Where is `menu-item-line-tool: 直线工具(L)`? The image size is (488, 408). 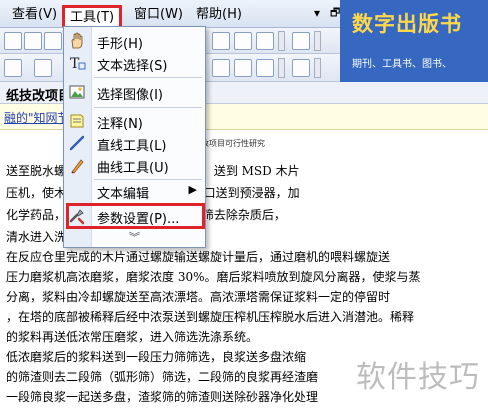 menu-item-line-tool: 直线工具(L) is located at coordinates (134, 143).